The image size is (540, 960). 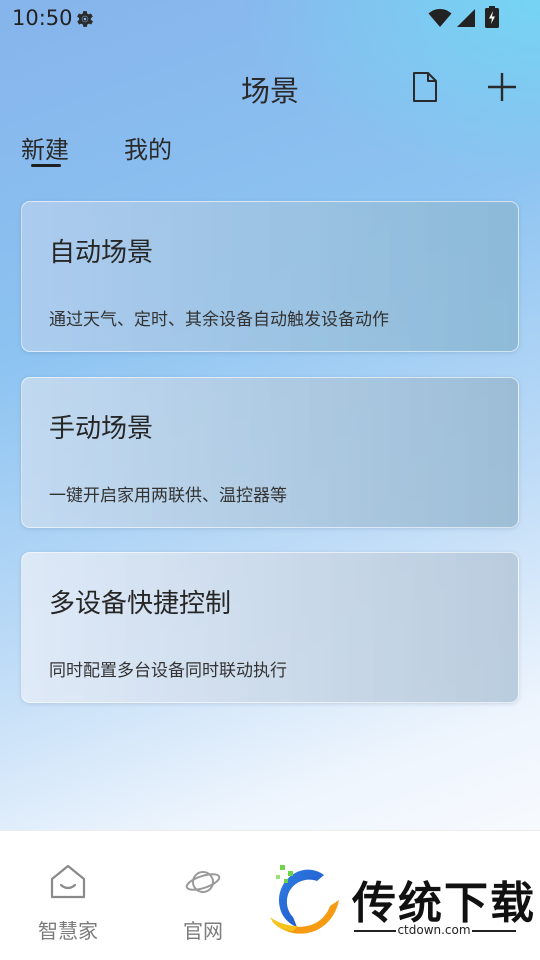 I want to click on watermark-logo: 传统下载 ctdown.com, so click(x=400, y=900).